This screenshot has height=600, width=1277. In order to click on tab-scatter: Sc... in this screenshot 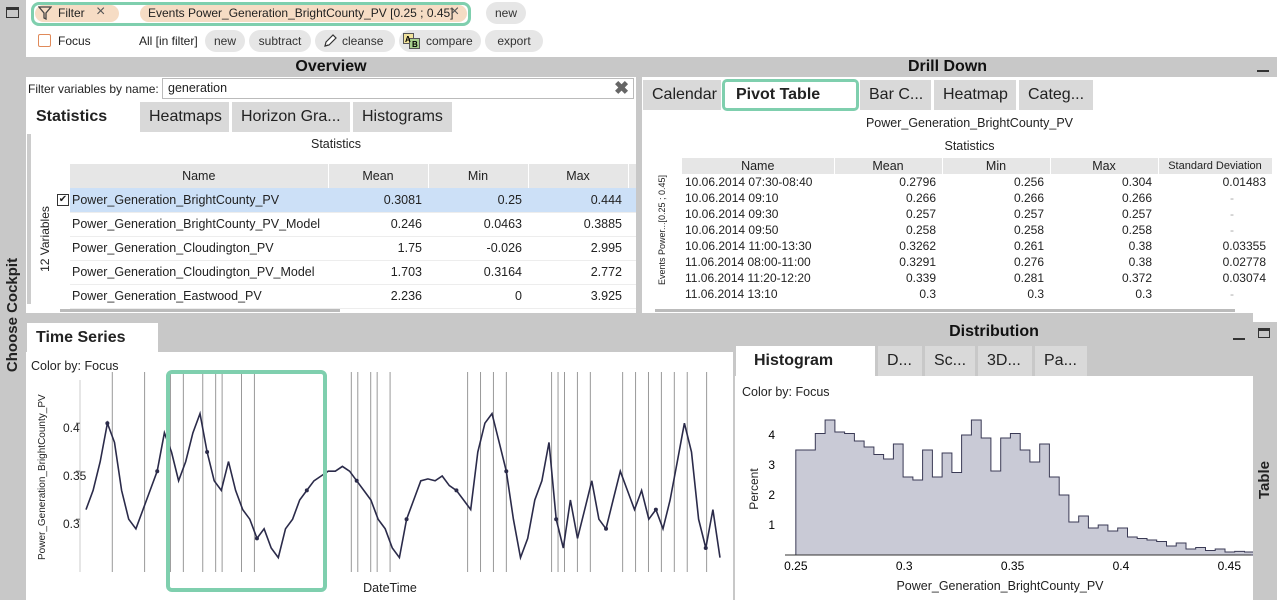, I will do `click(950, 361)`.